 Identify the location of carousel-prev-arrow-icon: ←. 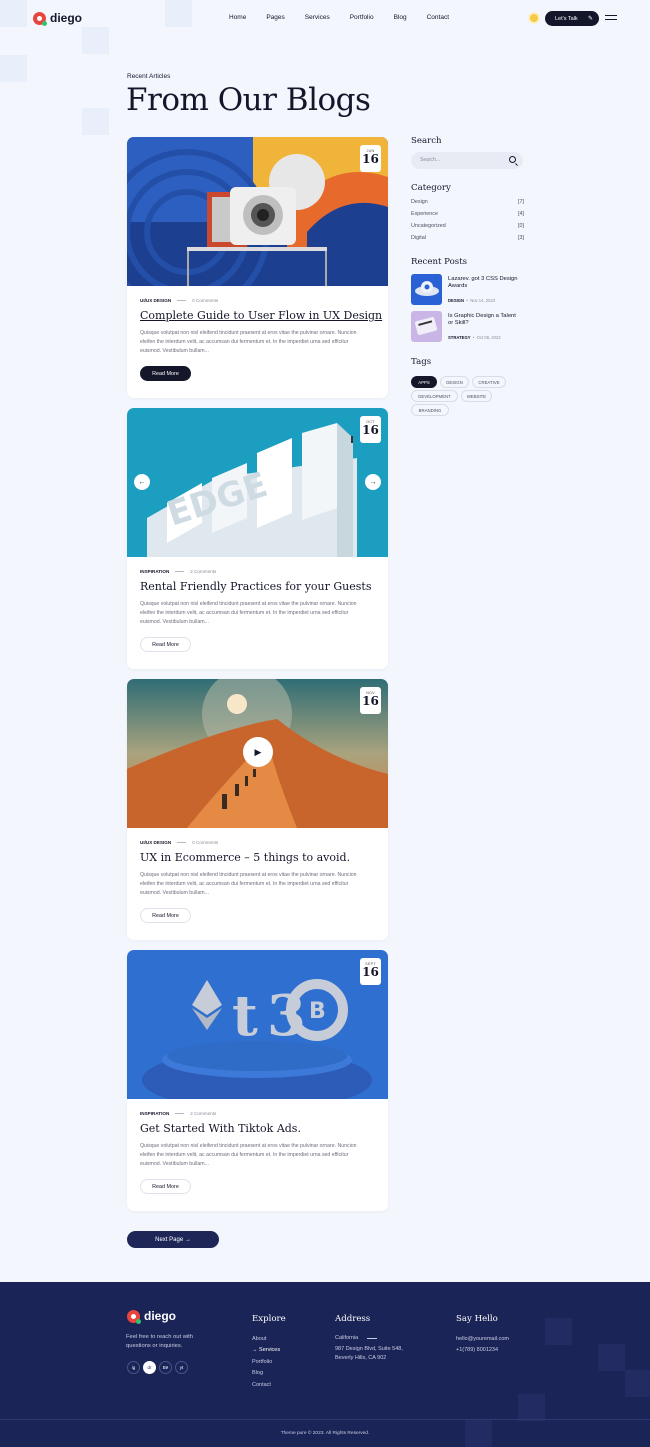
(142, 482).